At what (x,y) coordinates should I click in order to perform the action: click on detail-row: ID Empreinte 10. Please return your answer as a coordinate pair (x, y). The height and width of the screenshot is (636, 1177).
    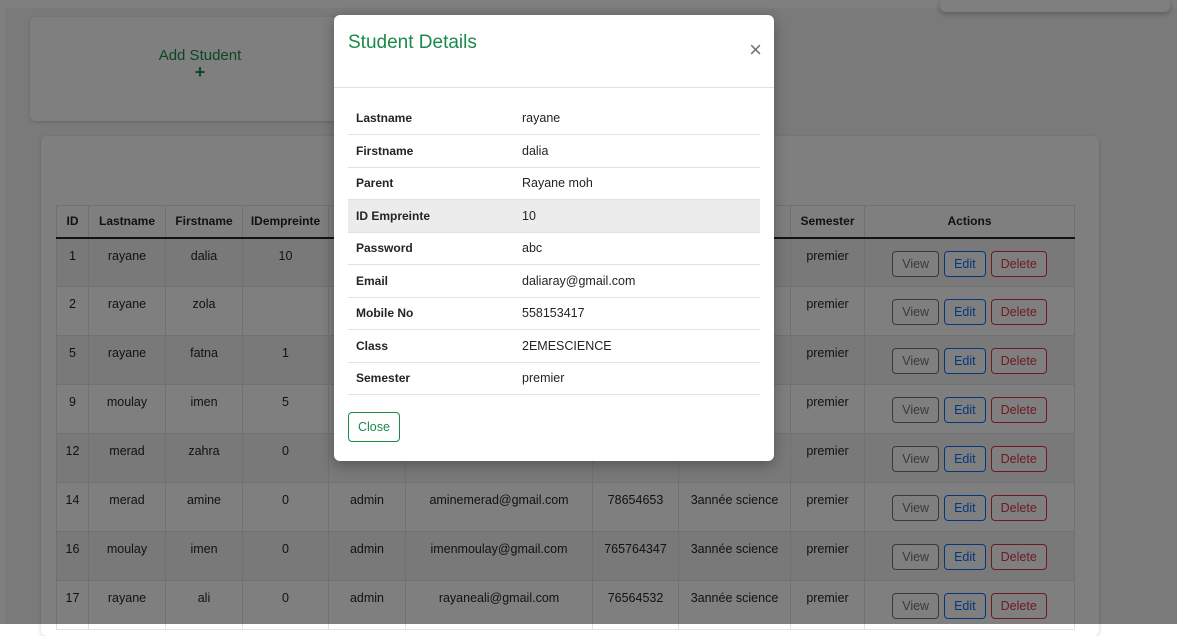
    Looking at the image, I should click on (554, 216).